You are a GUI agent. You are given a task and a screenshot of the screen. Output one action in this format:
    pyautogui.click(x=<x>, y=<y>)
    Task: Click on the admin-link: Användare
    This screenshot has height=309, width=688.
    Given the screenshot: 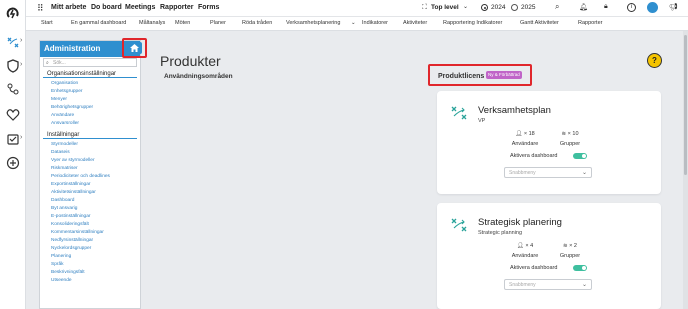 What is the action you would take?
    pyautogui.click(x=90, y=116)
    